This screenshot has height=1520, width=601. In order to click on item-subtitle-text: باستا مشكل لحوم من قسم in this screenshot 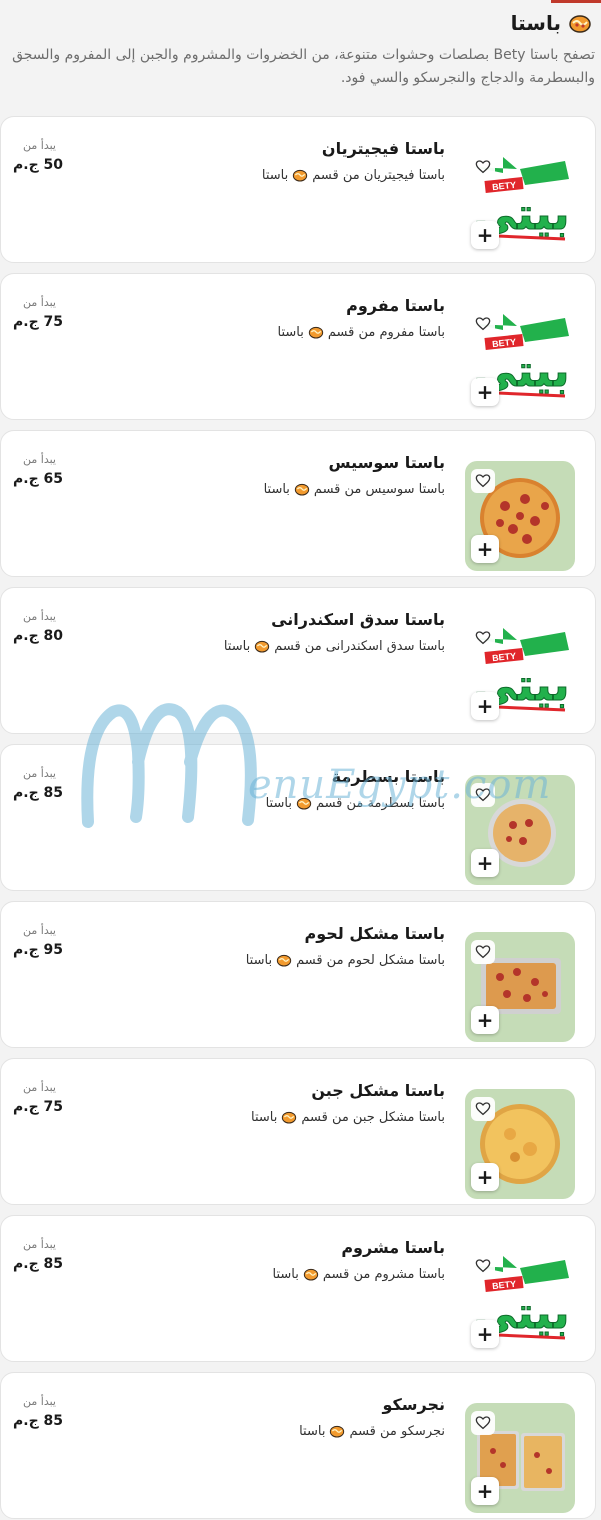, I will do `click(370, 960)`.